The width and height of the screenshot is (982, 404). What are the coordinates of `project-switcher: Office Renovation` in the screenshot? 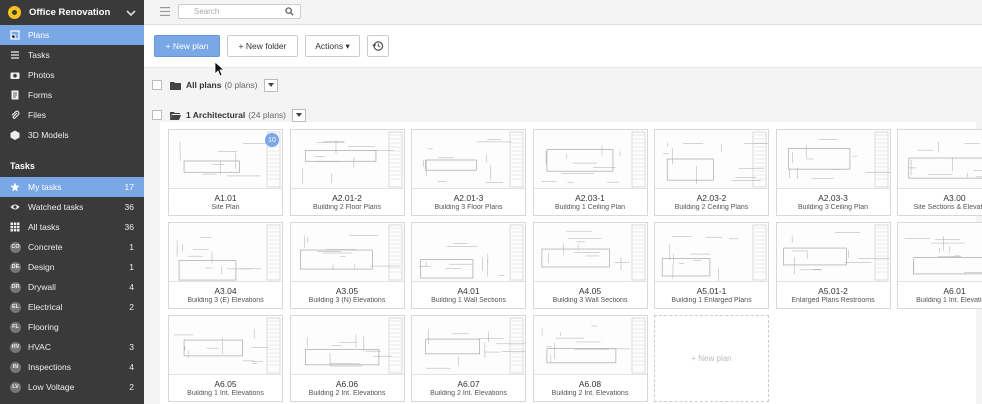 It's located at (72, 12).